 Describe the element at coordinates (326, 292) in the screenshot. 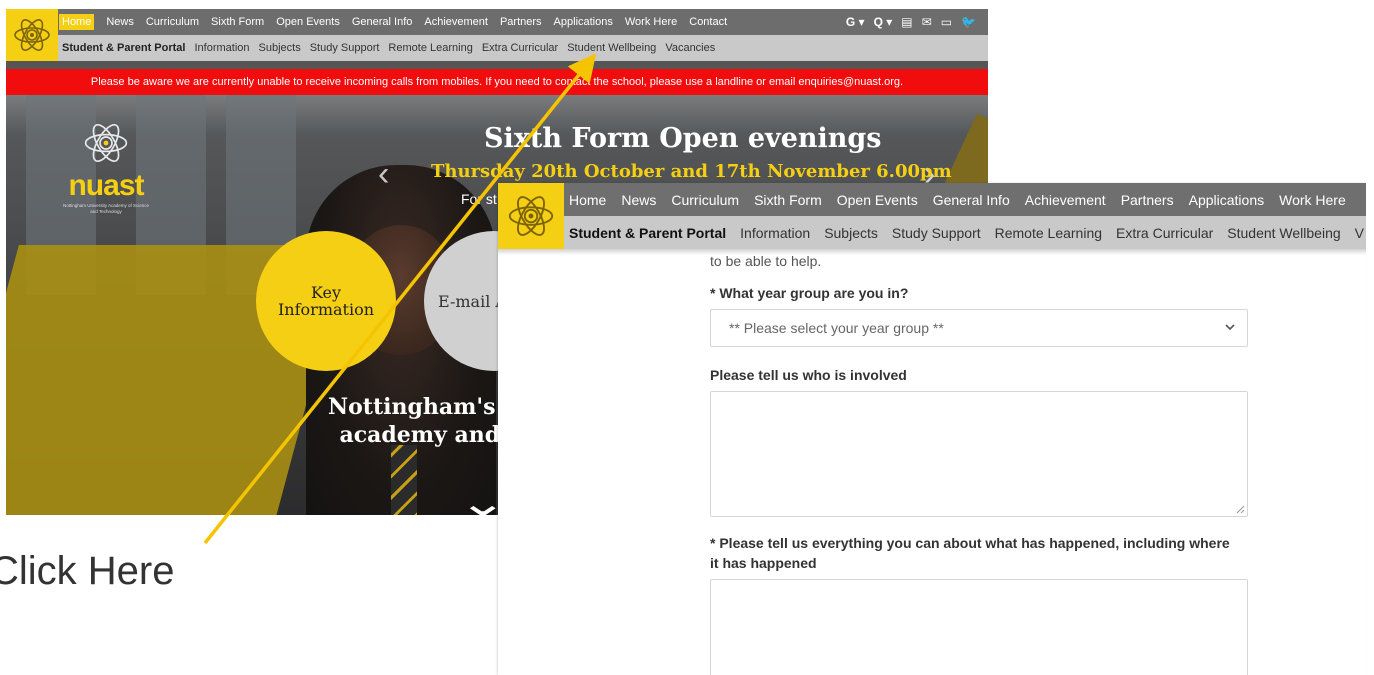

I see `key-info-label: Key` at that location.